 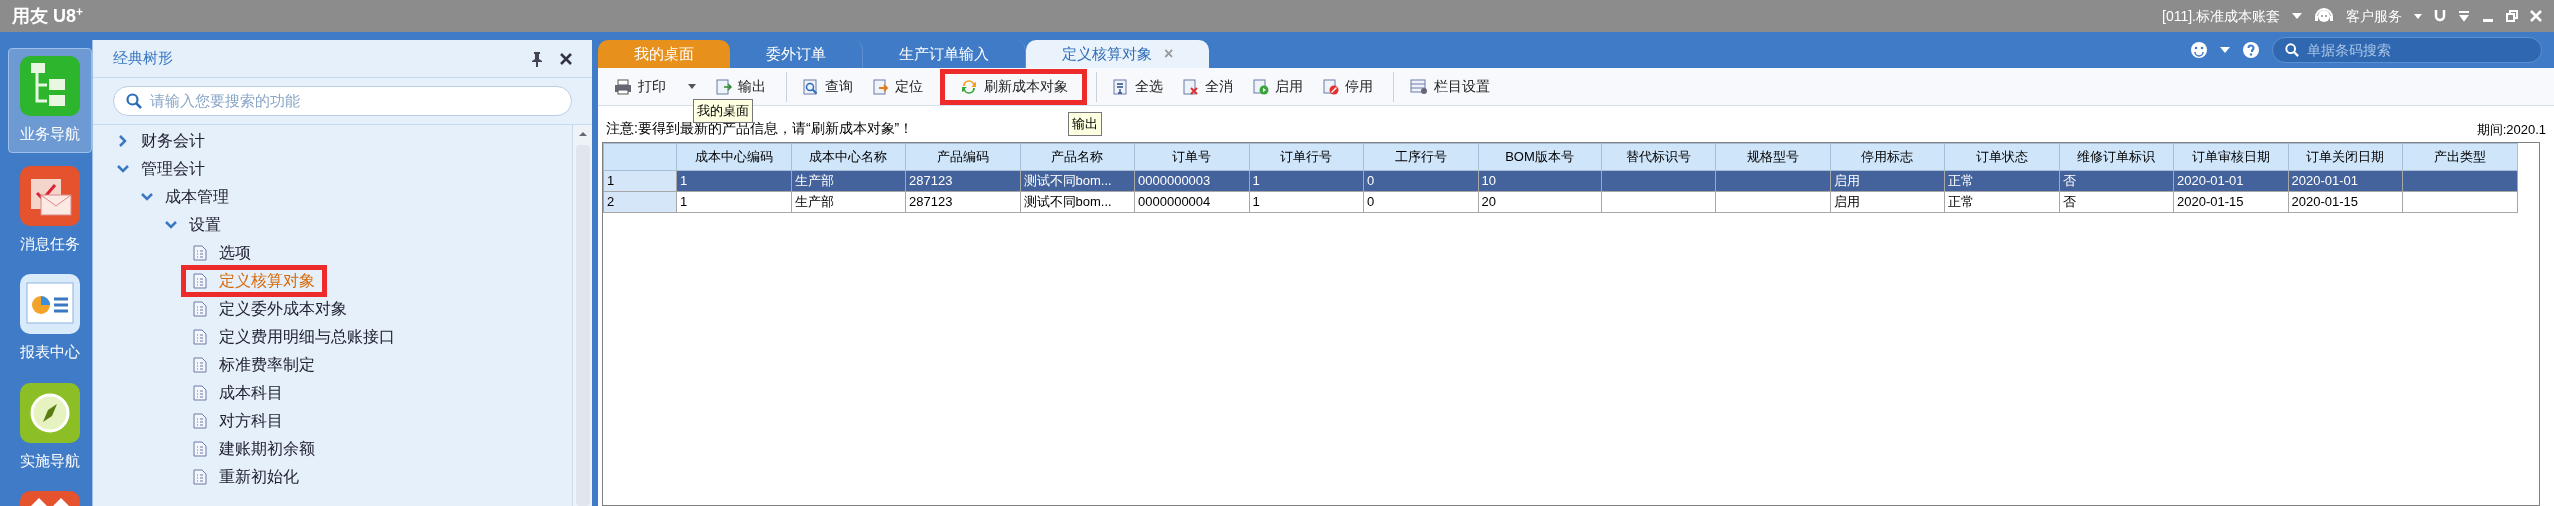 I want to click on restore-icon, so click(x=2512, y=16).